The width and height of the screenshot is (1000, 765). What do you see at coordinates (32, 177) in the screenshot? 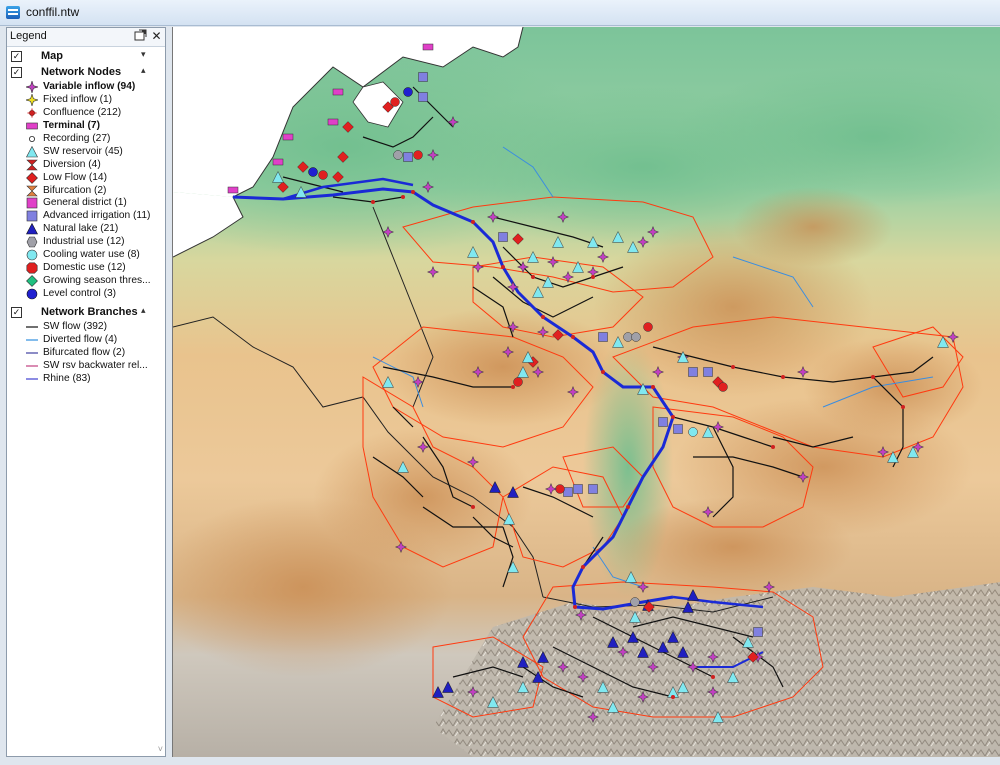
I see `low-flow-icon` at bounding box center [32, 177].